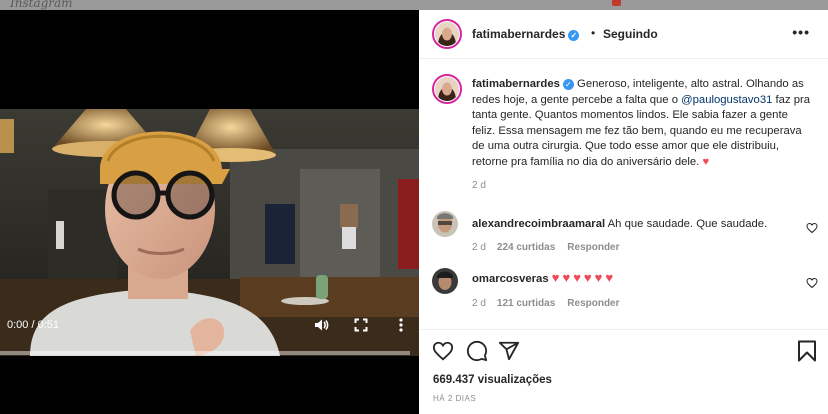 This screenshot has width=828, height=414. I want to click on video-controls: 0:00 / 0:51, so click(209, 333).